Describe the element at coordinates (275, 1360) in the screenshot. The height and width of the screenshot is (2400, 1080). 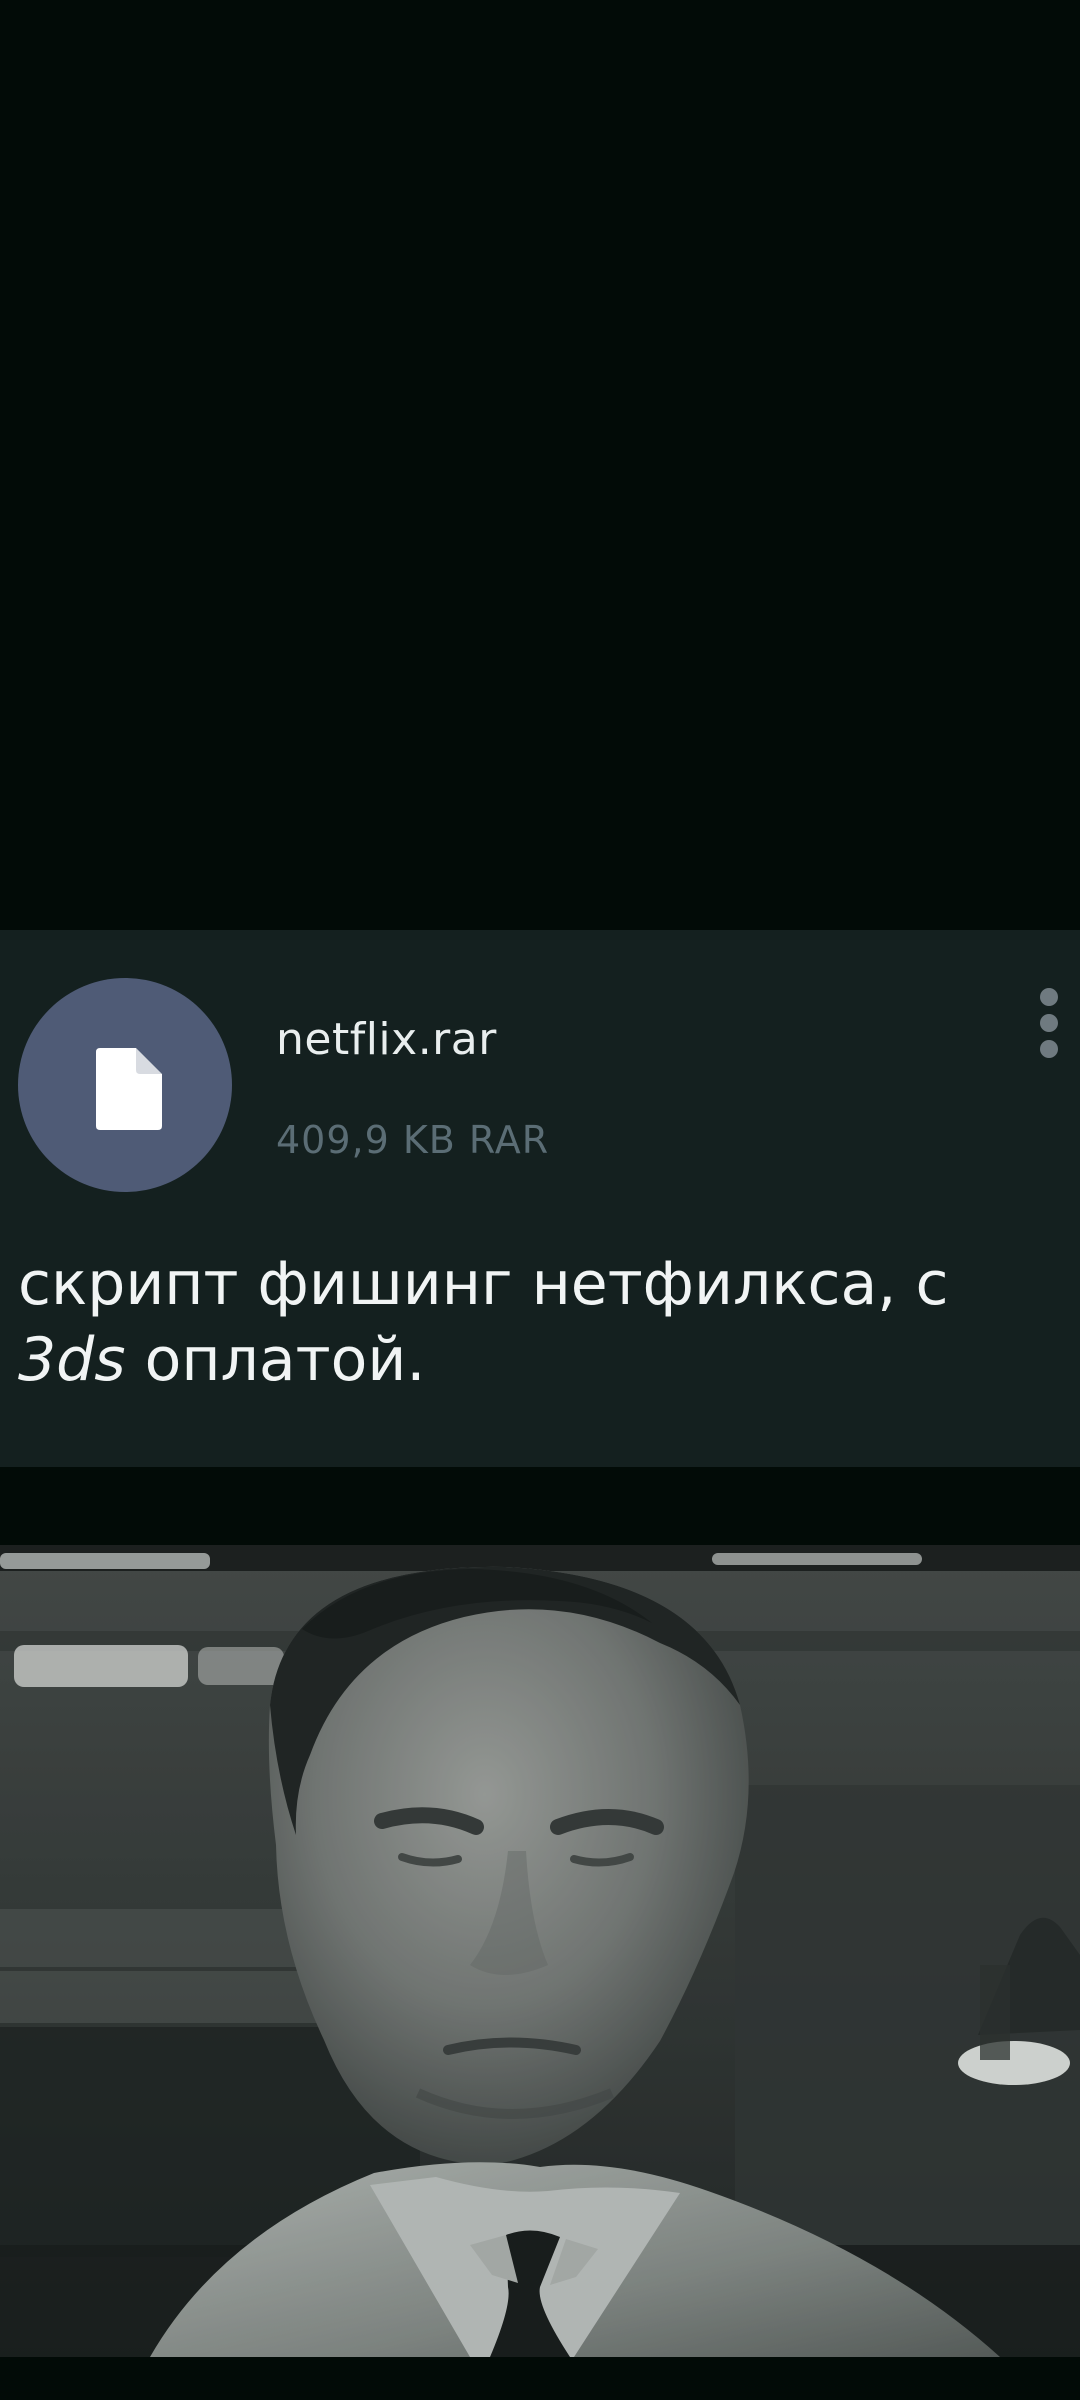
I see `caption-suffix: оплатой.` at that location.